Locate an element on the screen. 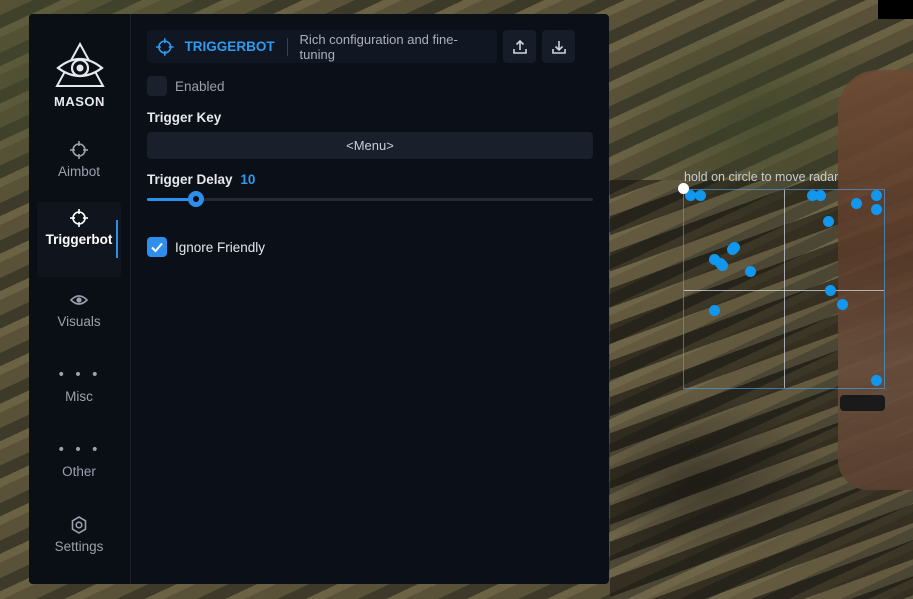 This screenshot has height=599, width=913. trigger-key-label: Trigger Key is located at coordinates (184, 117).